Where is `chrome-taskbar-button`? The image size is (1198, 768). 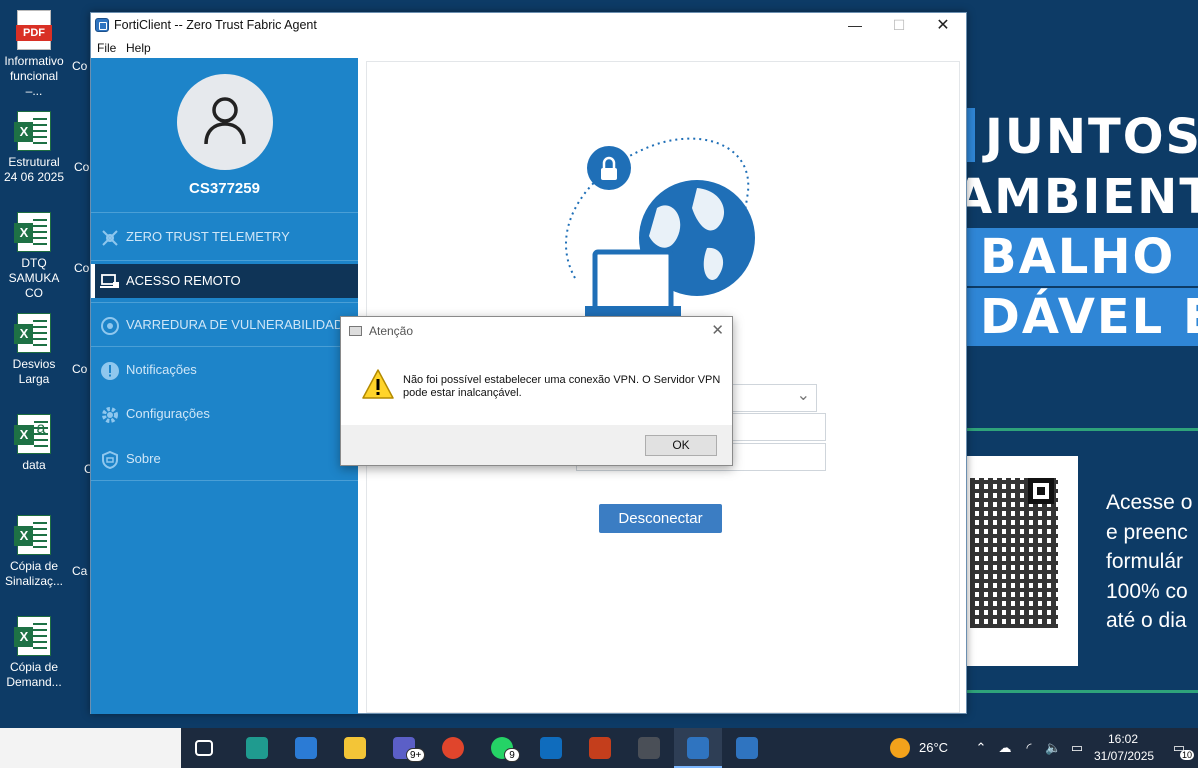 chrome-taskbar-button is located at coordinates (453, 748).